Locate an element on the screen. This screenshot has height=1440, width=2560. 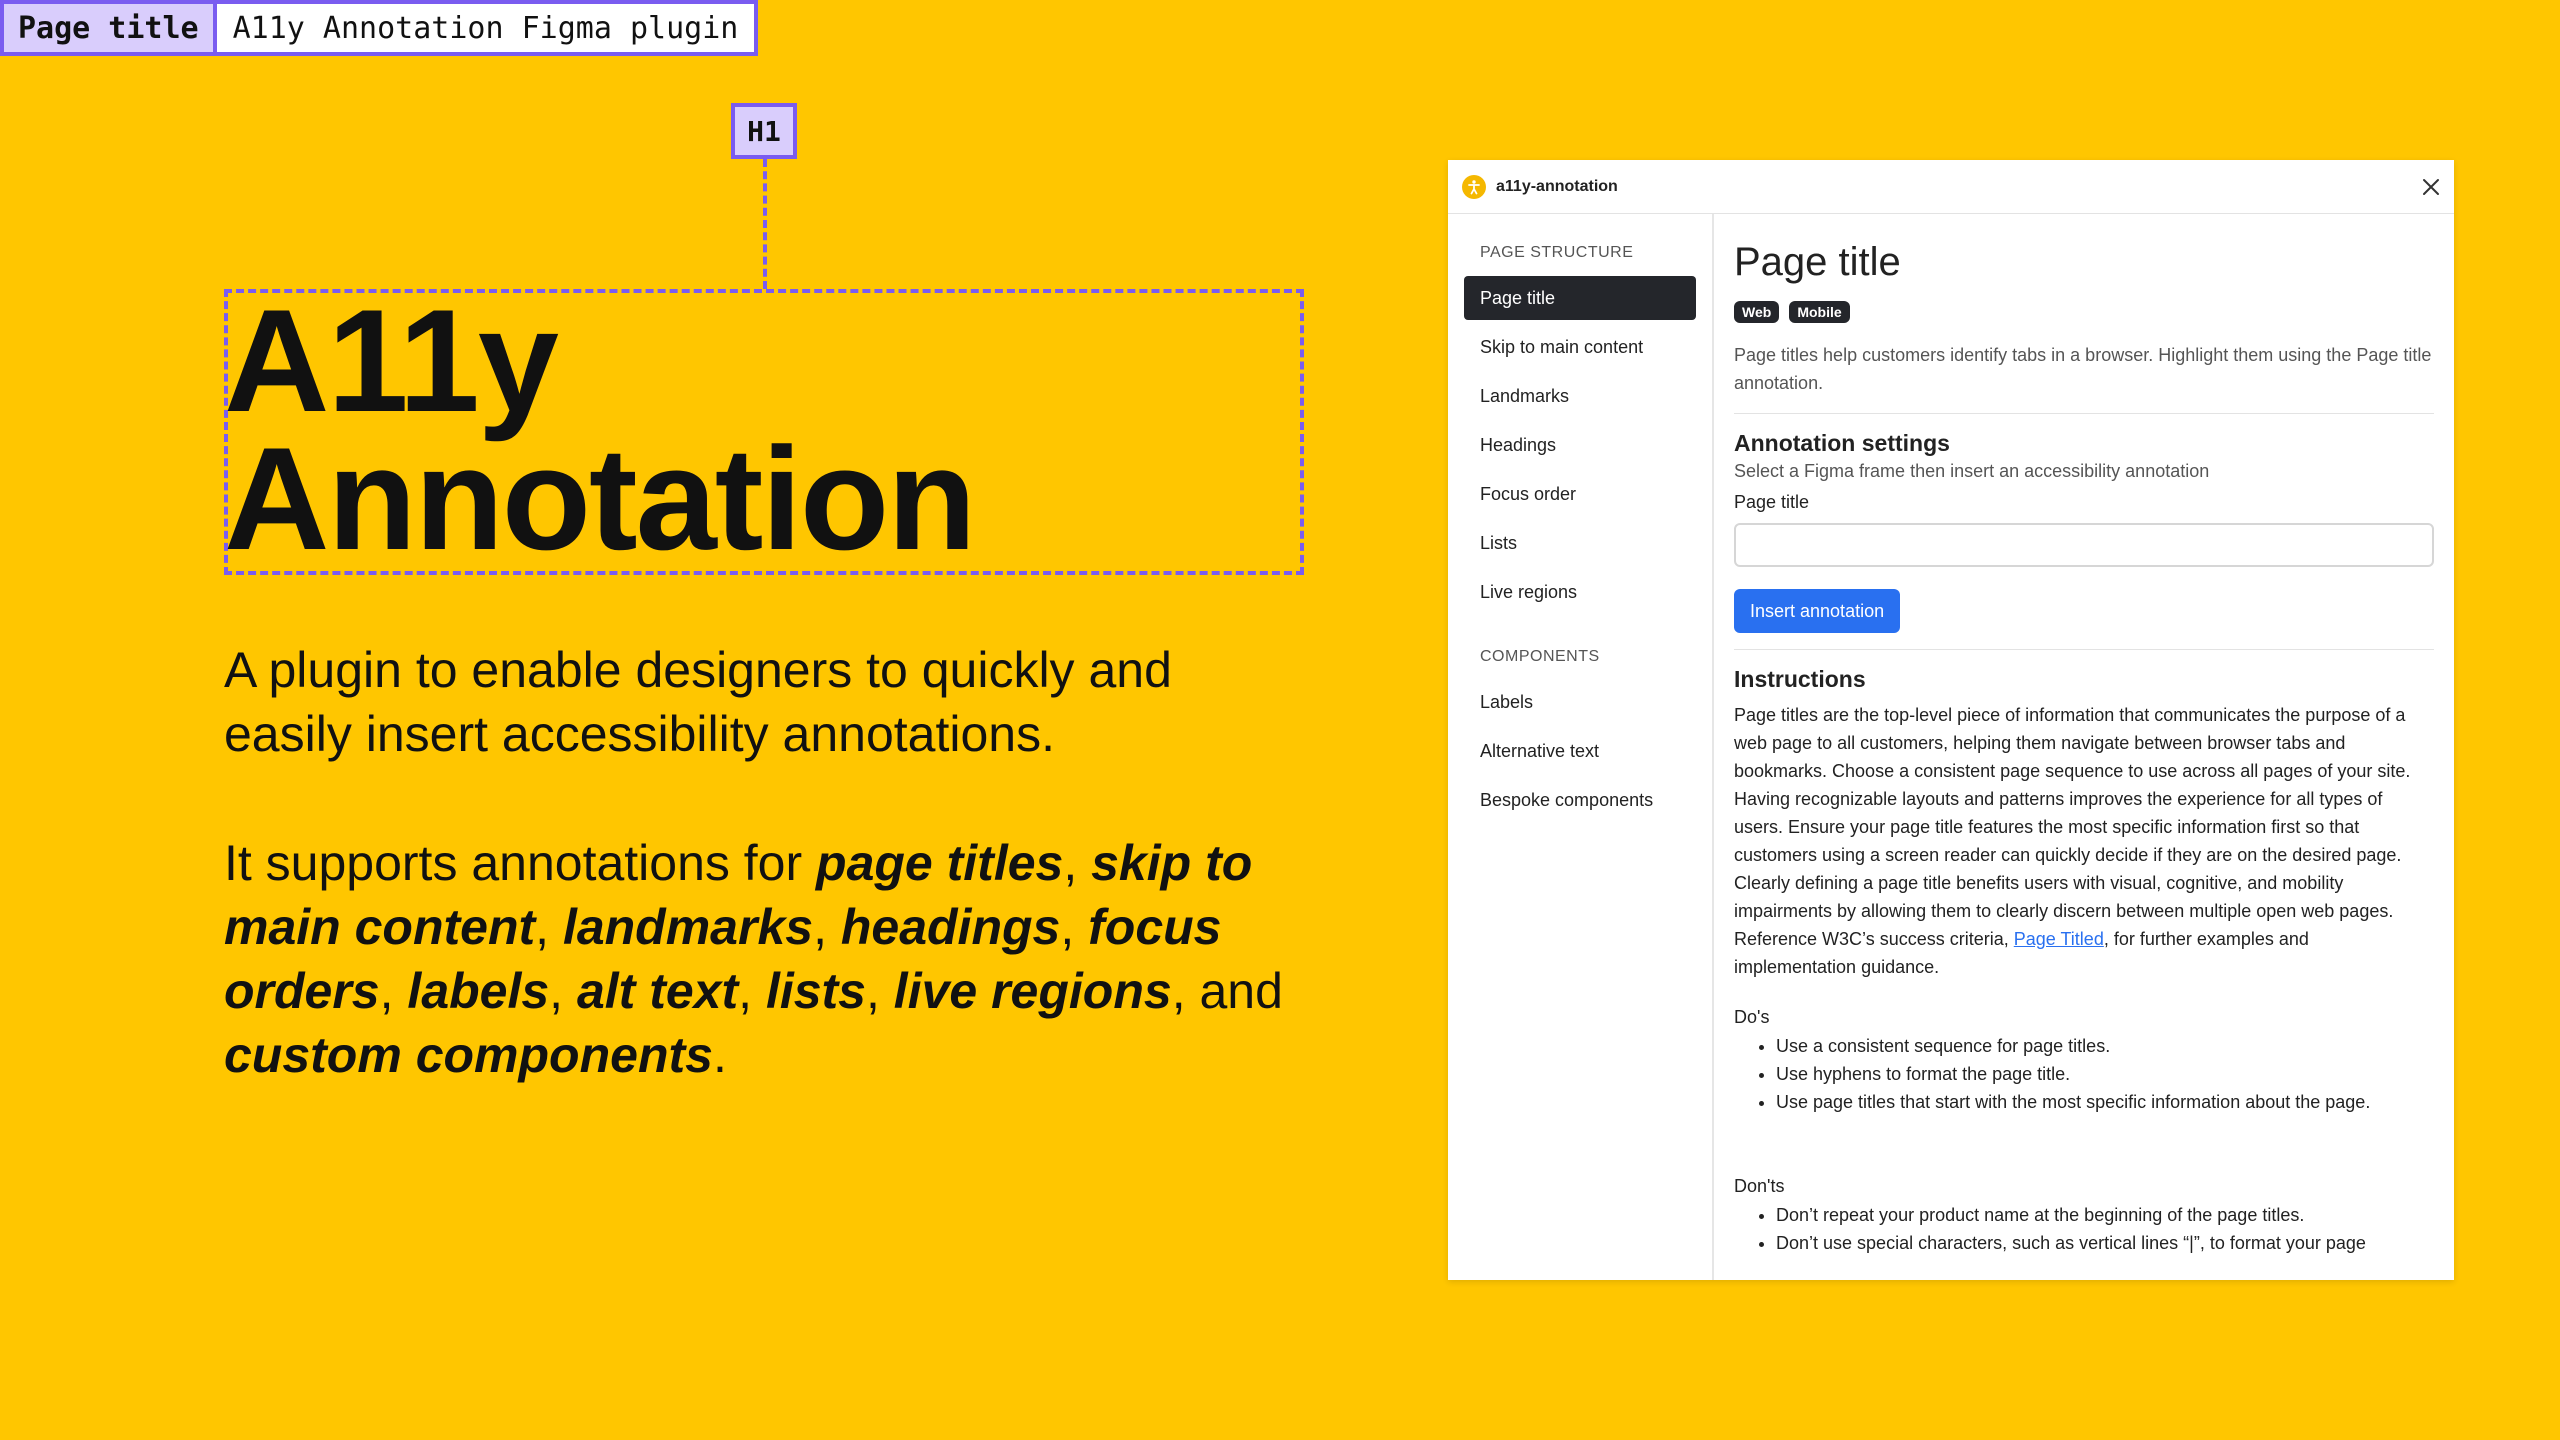
annotation-tag-key: Page title is located at coordinates (110, 28).